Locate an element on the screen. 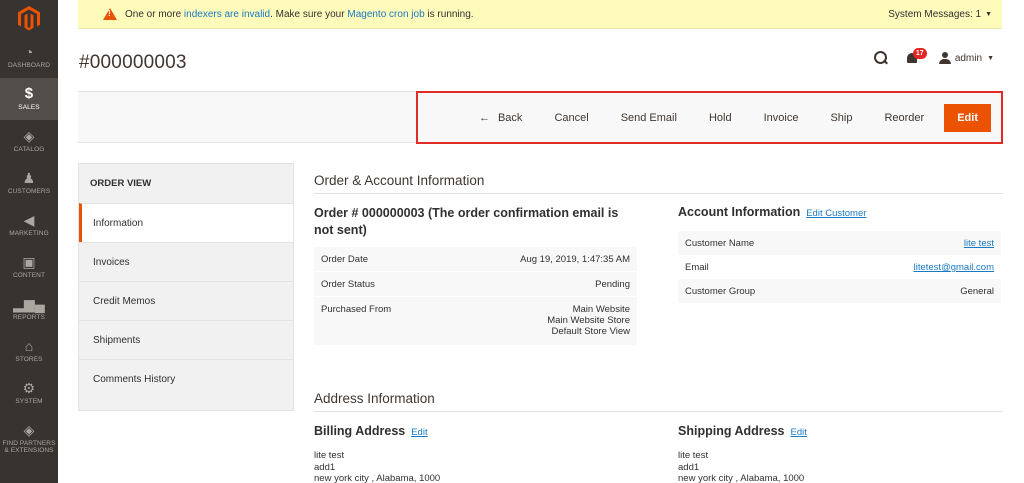  nav-catalog: ◈ CATALOG is located at coordinates (29, 141).